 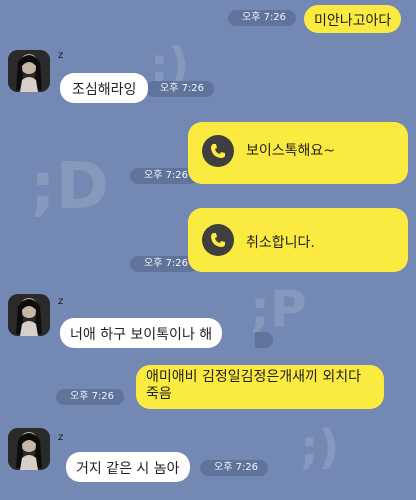 I want to click on watermark-emoticon: ;), so click(x=320, y=447).